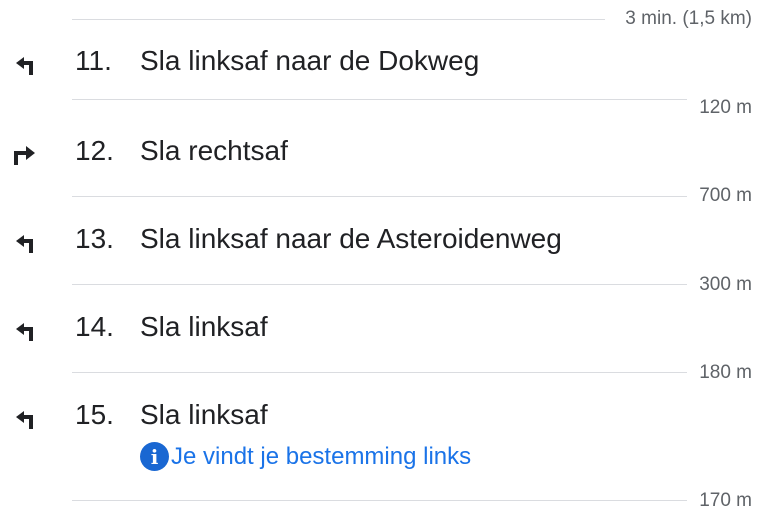  What do you see at coordinates (725, 195) in the screenshot?
I see `step-distance: 700 m` at bounding box center [725, 195].